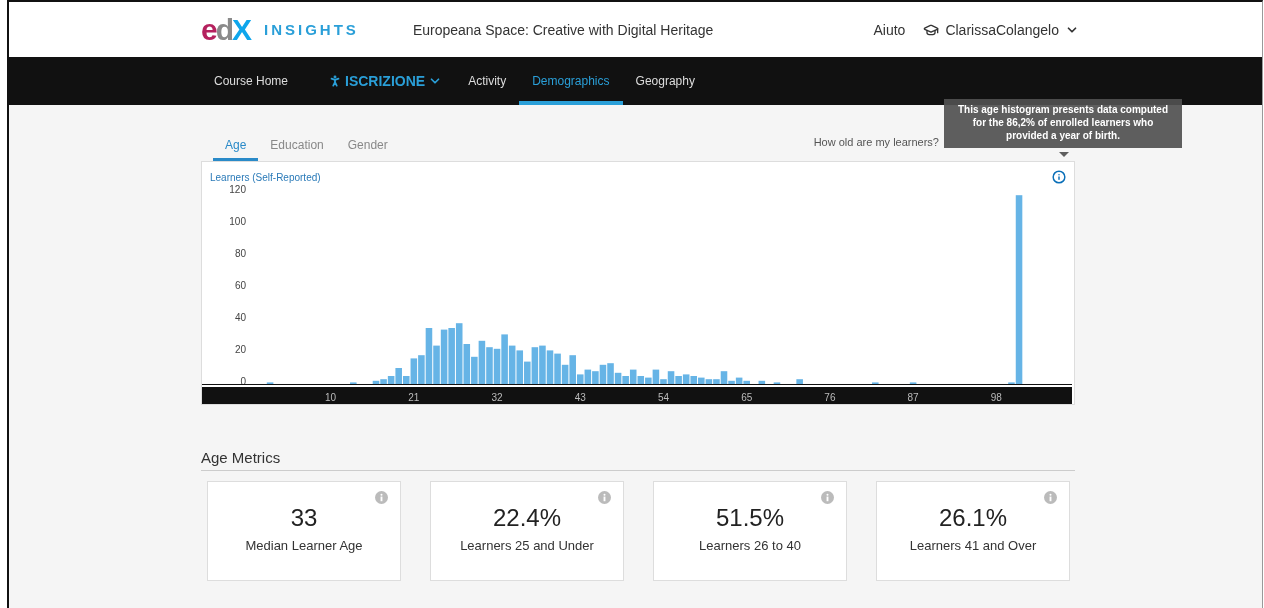  Describe the element at coordinates (1001, 29) in the screenshot. I see `user-menu: ClarissaColangelo` at that location.